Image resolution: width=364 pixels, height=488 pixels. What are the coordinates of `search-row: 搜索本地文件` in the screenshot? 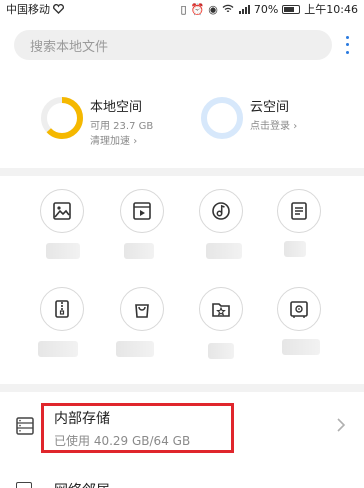 It's located at (182, 46).